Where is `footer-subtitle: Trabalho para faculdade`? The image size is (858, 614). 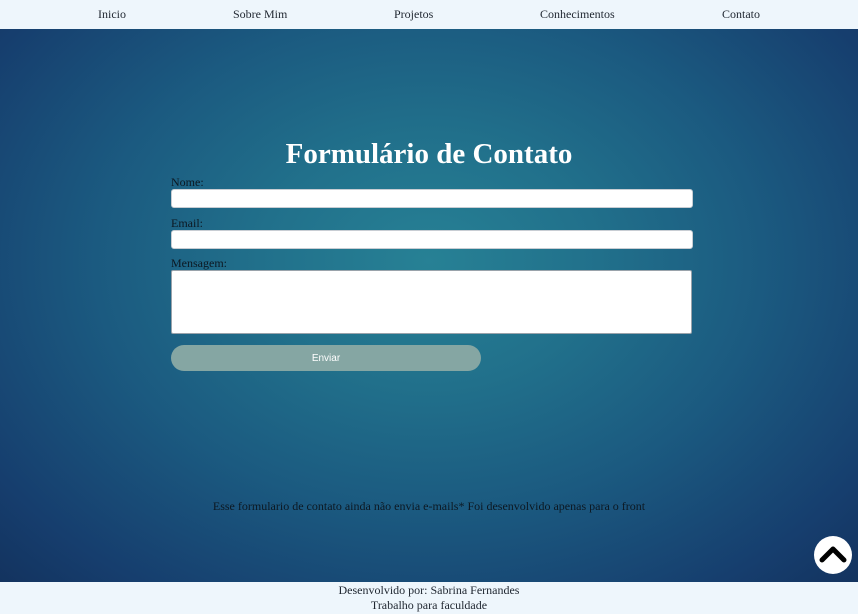
footer-subtitle: Trabalho para faculdade is located at coordinates (429, 605).